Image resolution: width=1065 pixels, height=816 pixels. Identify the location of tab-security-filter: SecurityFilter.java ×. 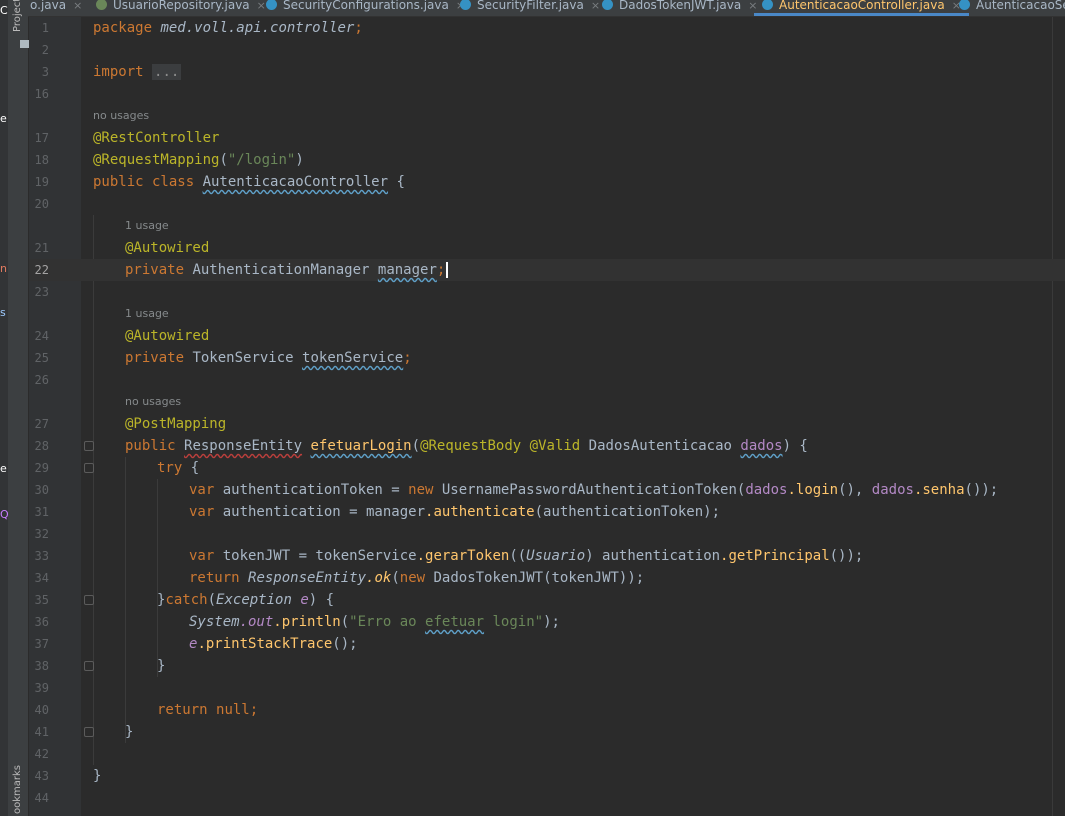
(530, 7).